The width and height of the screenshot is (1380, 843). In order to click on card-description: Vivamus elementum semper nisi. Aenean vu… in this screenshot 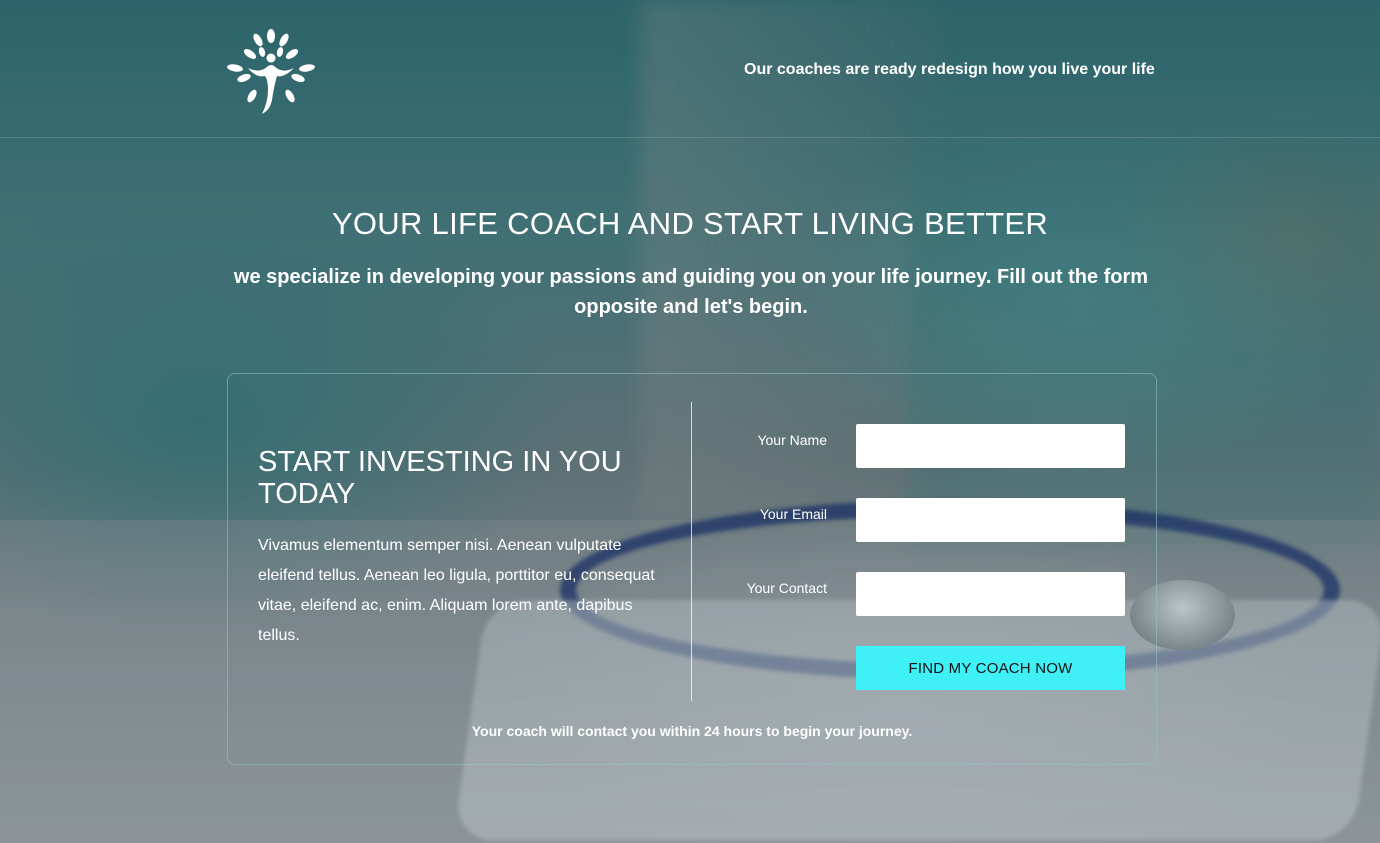, I will do `click(456, 590)`.